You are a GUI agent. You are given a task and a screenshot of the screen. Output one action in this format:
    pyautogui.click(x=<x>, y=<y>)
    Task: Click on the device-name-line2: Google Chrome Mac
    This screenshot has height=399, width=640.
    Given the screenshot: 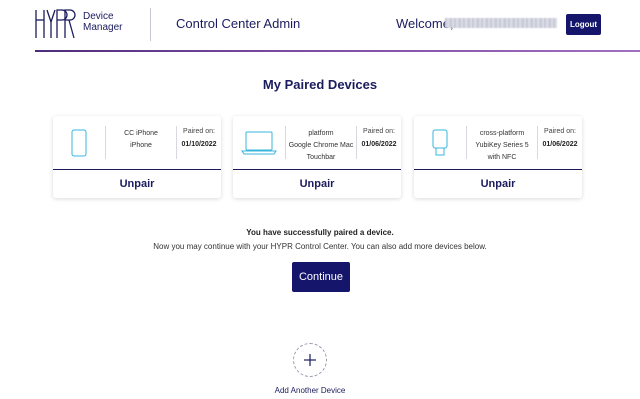 What is the action you would take?
    pyautogui.click(x=321, y=145)
    